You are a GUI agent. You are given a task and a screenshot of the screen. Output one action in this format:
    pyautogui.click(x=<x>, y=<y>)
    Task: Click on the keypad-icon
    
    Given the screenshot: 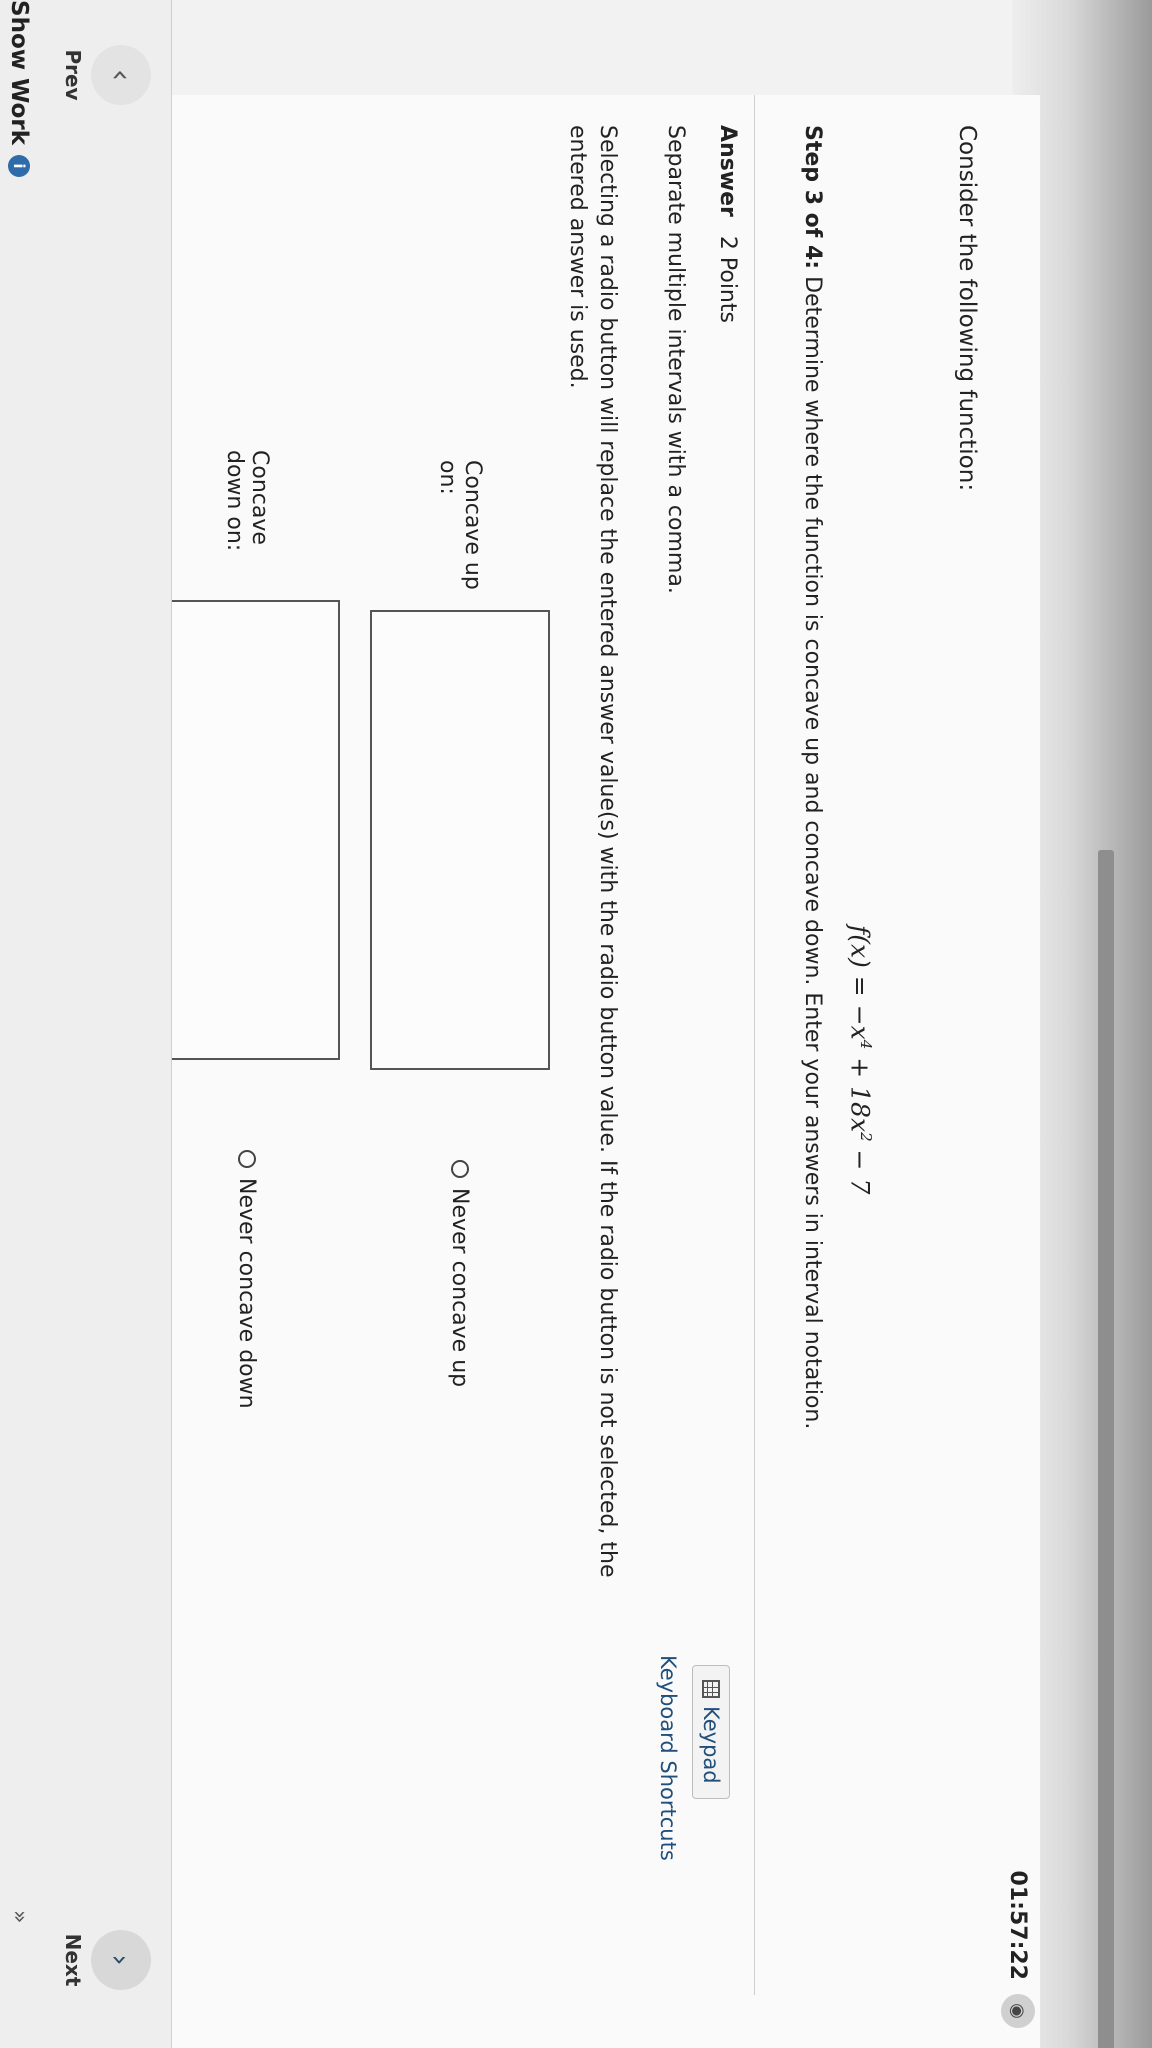 What is the action you would take?
    pyautogui.click(x=711, y=1689)
    